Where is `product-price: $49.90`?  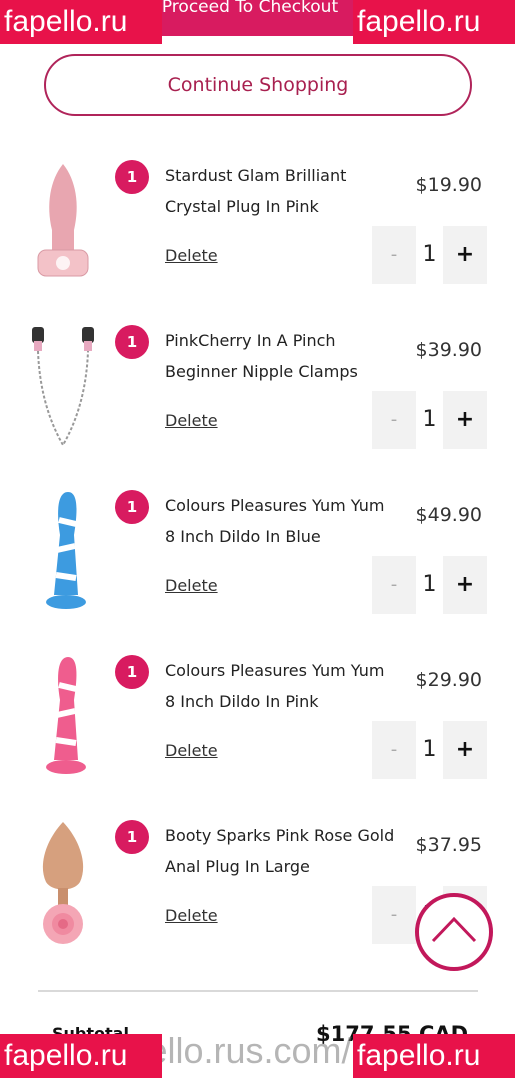 product-price: $49.90 is located at coordinates (448, 515).